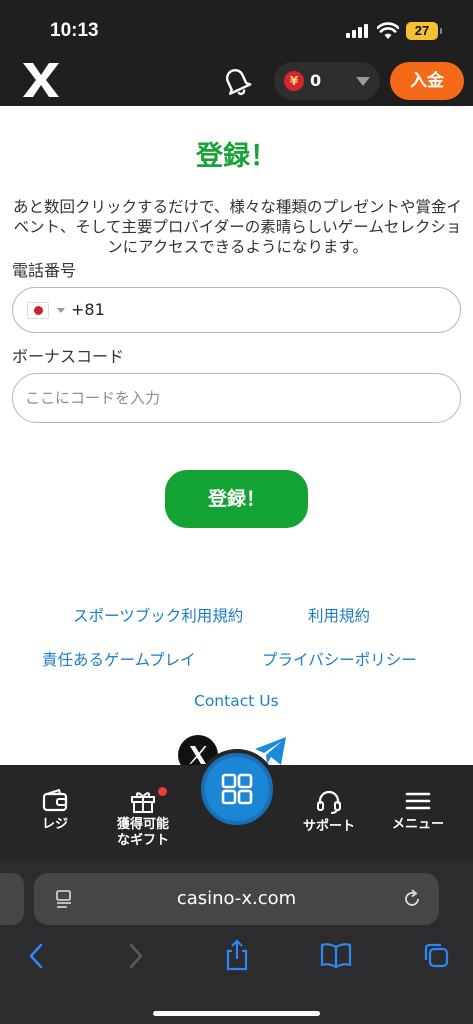 The width and height of the screenshot is (473, 1024). What do you see at coordinates (142, 824) in the screenshot?
I see `nav-gifts-label-1: 獲得可能` at bounding box center [142, 824].